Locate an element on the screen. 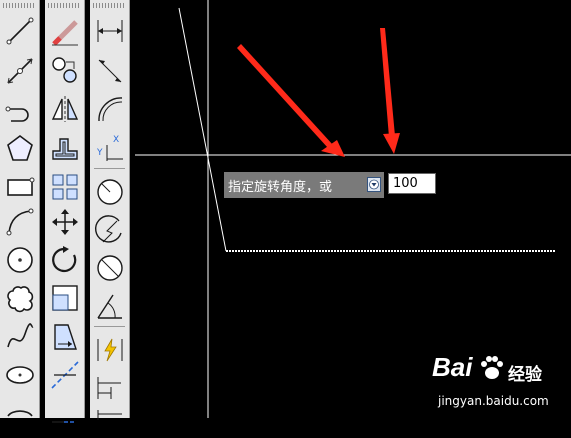 The height and width of the screenshot is (438, 571). rectangle-icon is located at coordinates (20, 187).